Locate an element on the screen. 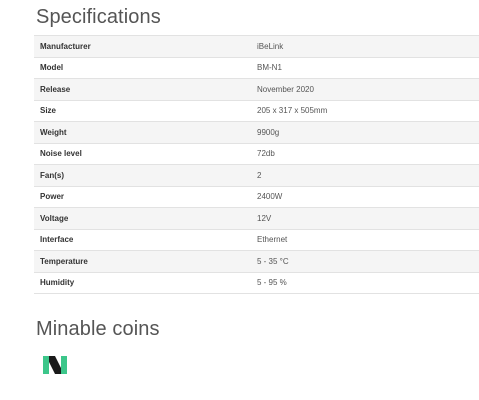 The height and width of the screenshot is (400, 479). spec-label: Voltage is located at coordinates (54, 218).